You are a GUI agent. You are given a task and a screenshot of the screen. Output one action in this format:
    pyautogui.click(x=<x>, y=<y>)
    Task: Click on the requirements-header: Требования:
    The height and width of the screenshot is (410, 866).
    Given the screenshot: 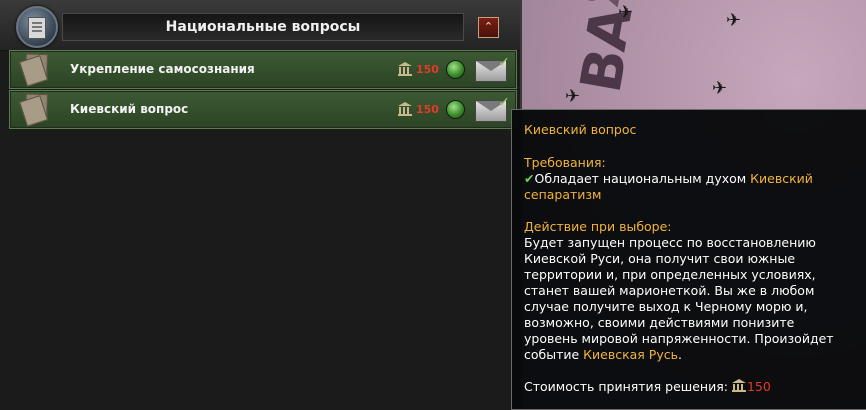 What is the action you would take?
    pyautogui.click(x=565, y=162)
    